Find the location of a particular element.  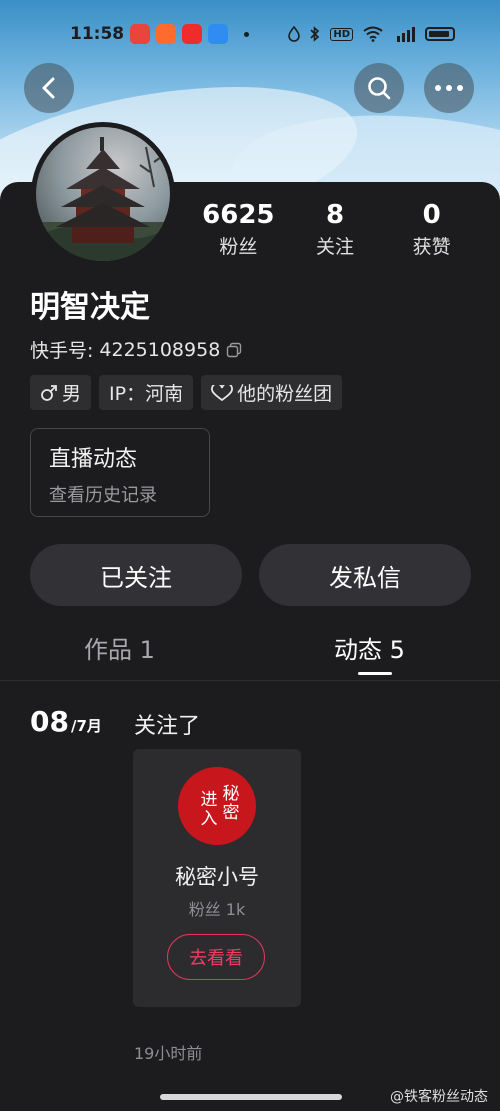

divider is located at coordinates (250, 680).